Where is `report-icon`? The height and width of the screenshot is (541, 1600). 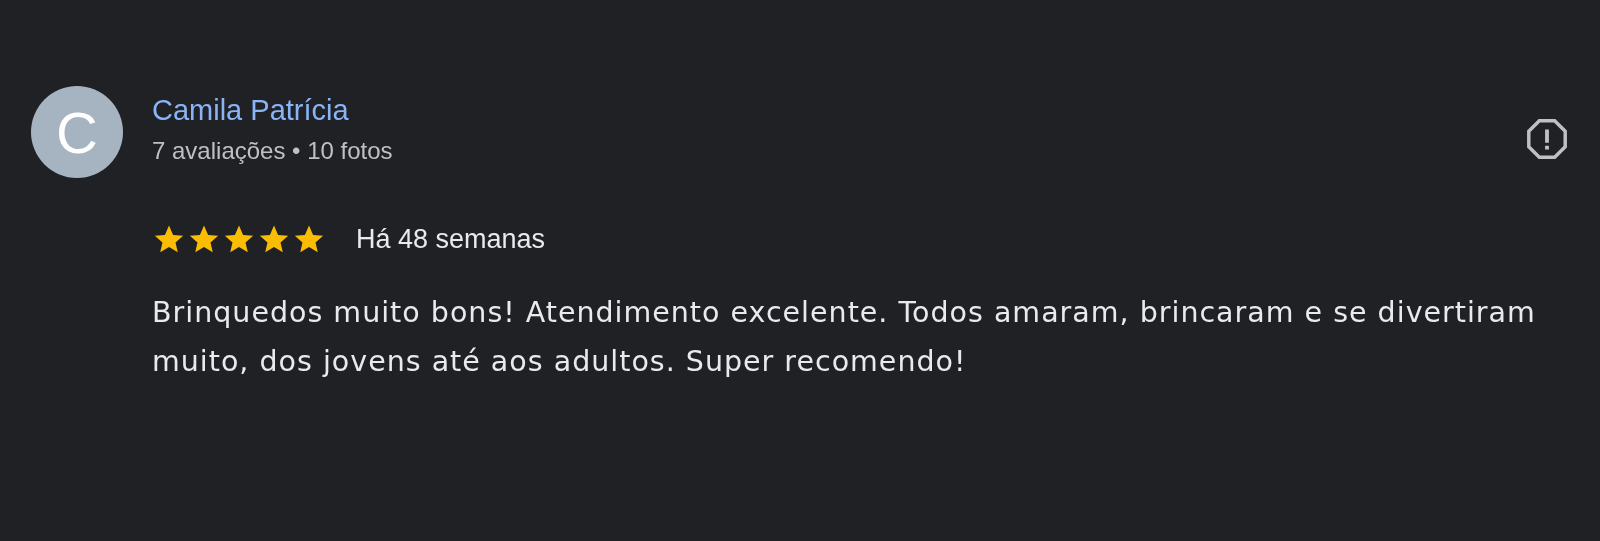 report-icon is located at coordinates (1547, 139).